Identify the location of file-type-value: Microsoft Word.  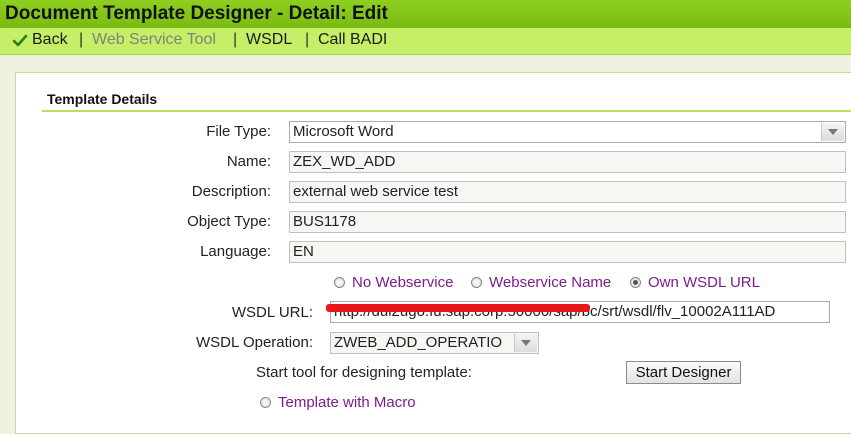
(343, 131).